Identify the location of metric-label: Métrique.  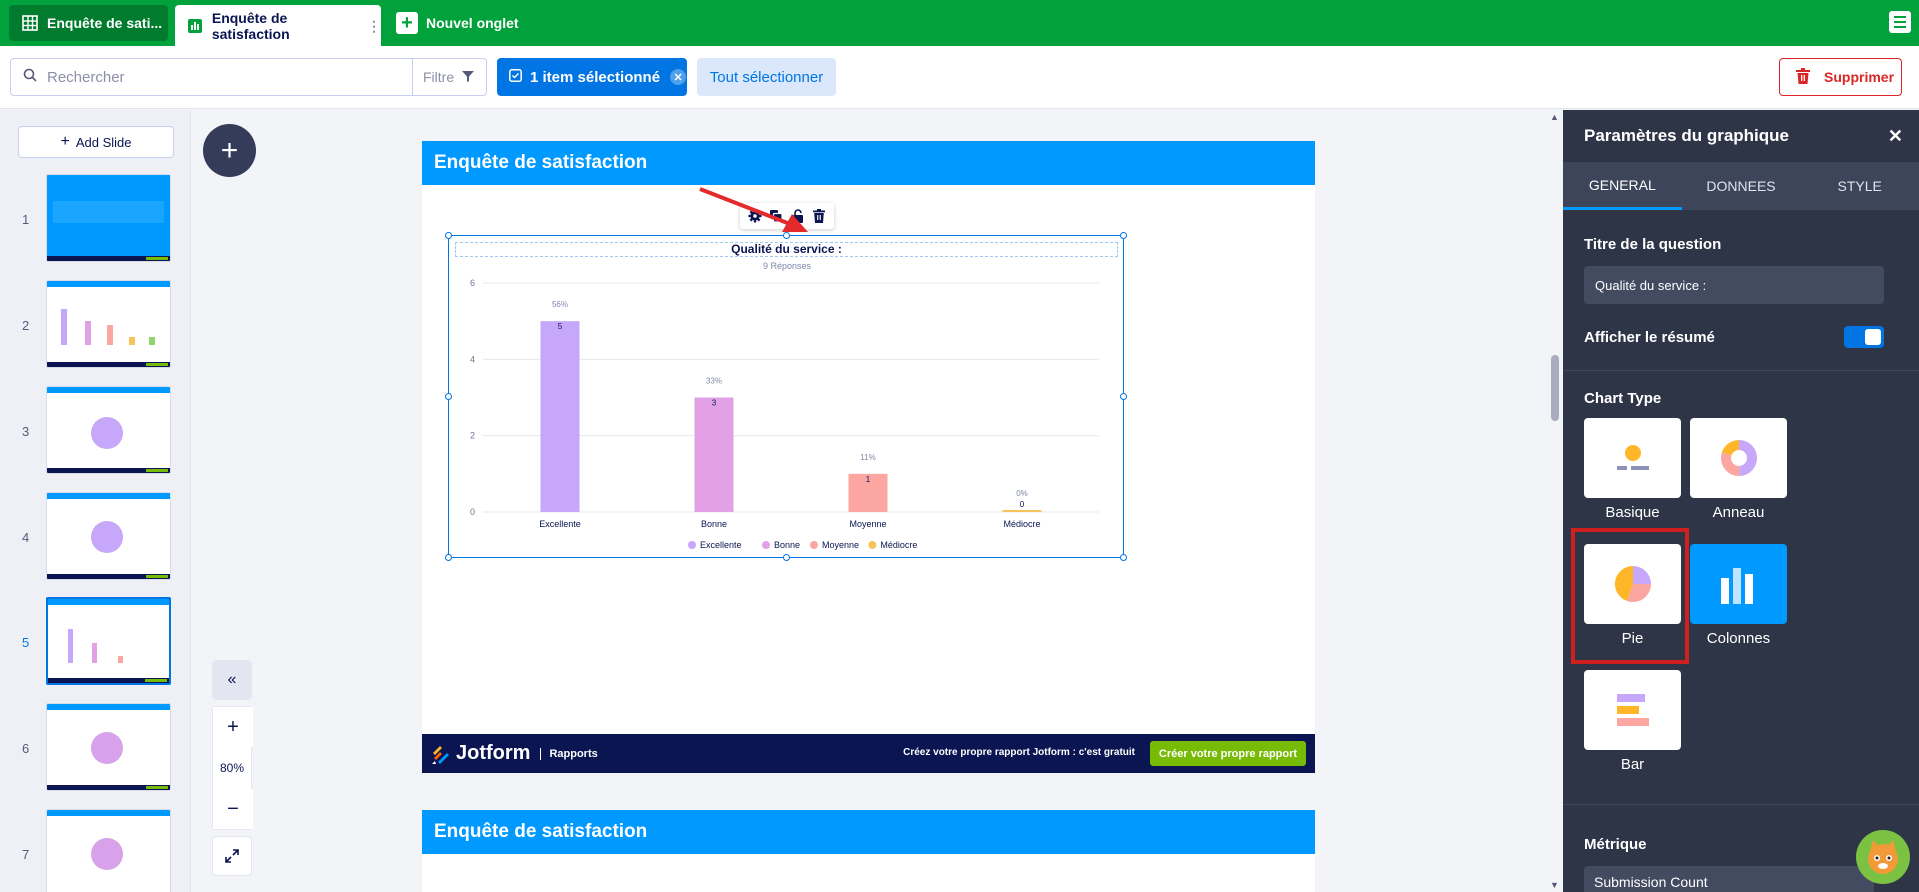
(1615, 844).